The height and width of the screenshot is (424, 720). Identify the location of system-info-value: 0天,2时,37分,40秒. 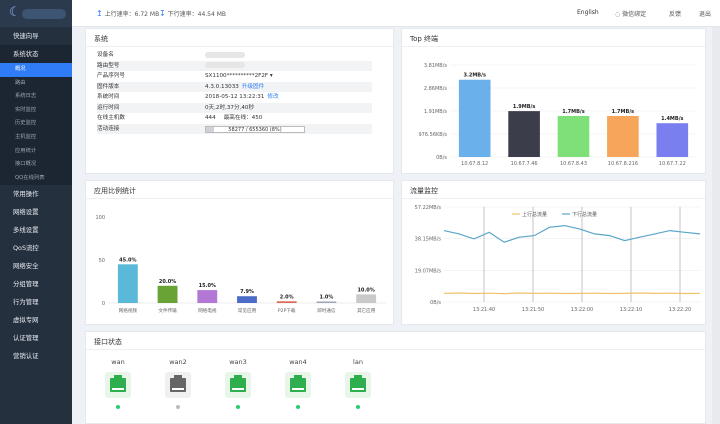
(229, 108).